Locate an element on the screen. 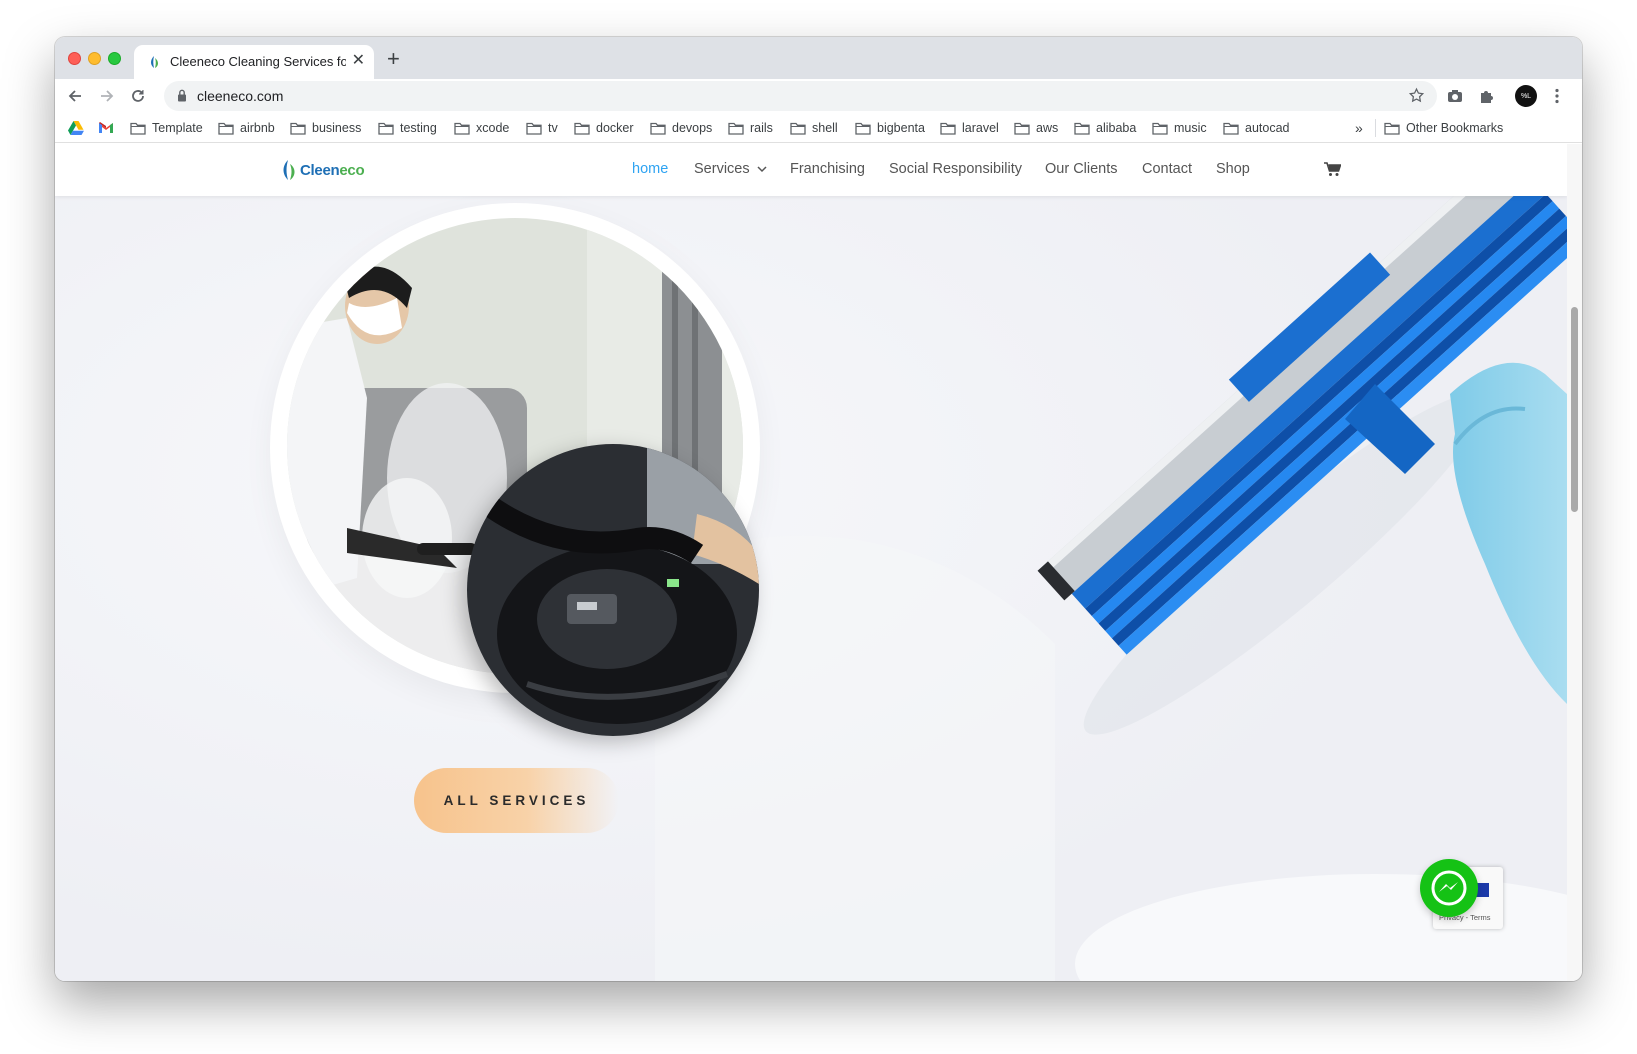 The width and height of the screenshot is (1637, 1054). browser-tab: Cleeneco Cleaning Services fo ✕ is located at coordinates (254, 62).